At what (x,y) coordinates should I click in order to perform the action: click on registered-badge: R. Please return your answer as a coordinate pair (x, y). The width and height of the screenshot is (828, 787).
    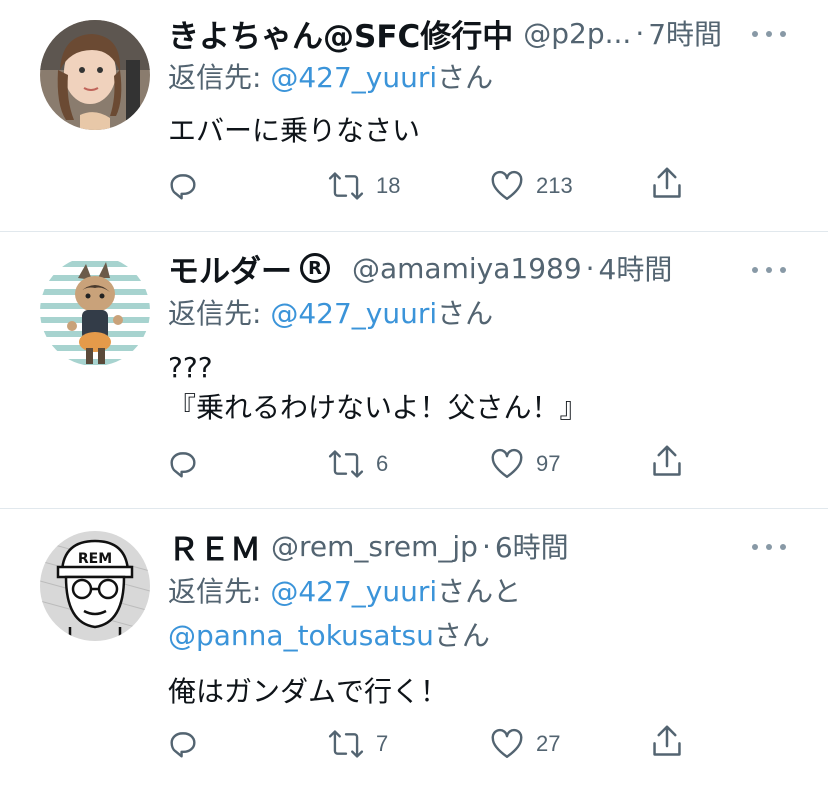
    Looking at the image, I should click on (315, 268).